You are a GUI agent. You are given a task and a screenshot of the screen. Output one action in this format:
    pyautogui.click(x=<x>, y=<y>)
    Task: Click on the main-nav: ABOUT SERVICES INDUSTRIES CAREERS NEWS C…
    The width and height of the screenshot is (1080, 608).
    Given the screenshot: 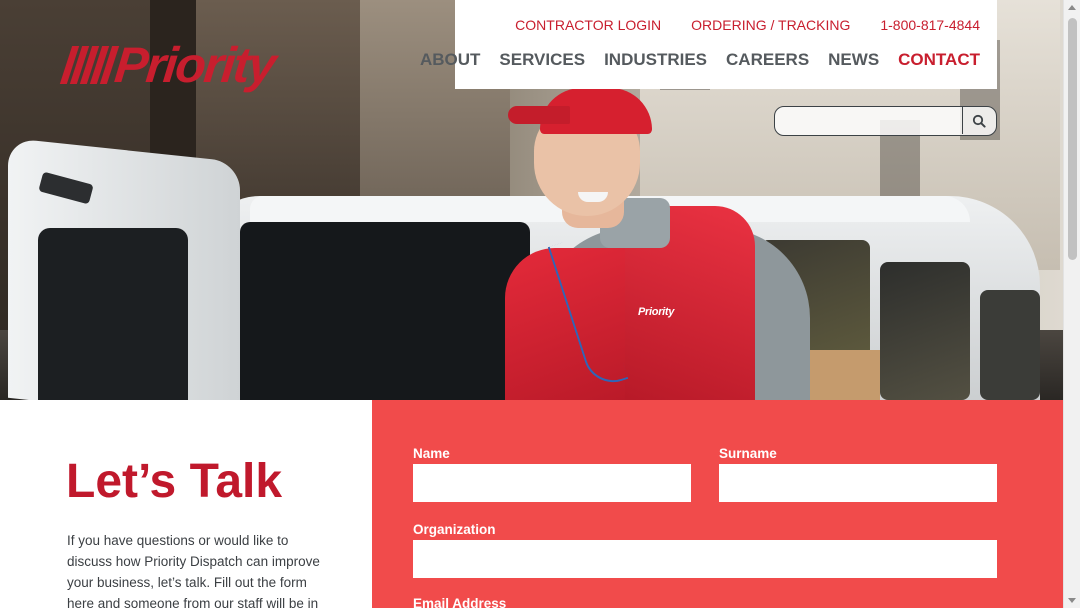 What is the action you would take?
    pyautogui.click(x=700, y=60)
    